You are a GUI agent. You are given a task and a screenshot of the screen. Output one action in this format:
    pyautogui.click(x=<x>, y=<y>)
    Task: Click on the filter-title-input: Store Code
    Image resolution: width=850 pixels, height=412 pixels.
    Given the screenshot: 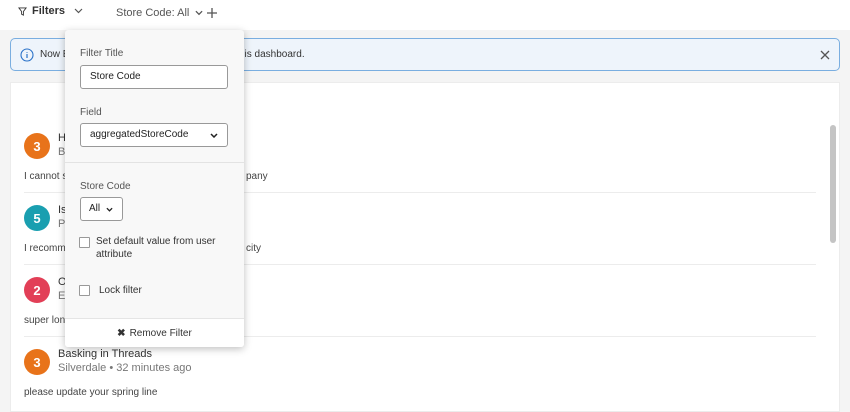 What is the action you would take?
    pyautogui.click(x=154, y=77)
    